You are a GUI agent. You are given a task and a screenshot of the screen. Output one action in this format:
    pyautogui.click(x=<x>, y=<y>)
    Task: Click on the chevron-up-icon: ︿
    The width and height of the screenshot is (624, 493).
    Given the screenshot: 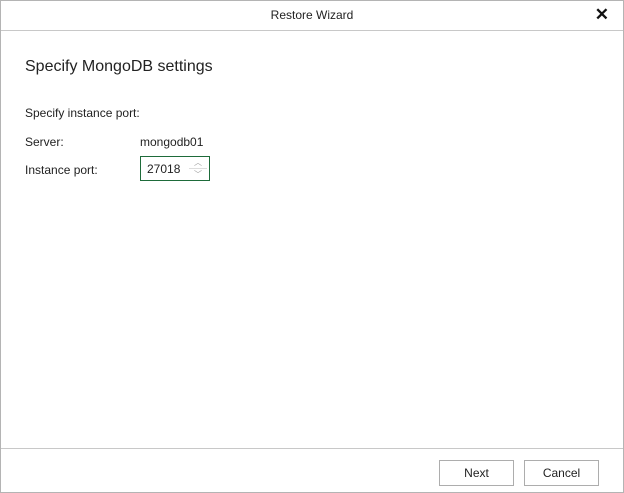 What is the action you would take?
    pyautogui.click(x=198, y=163)
    